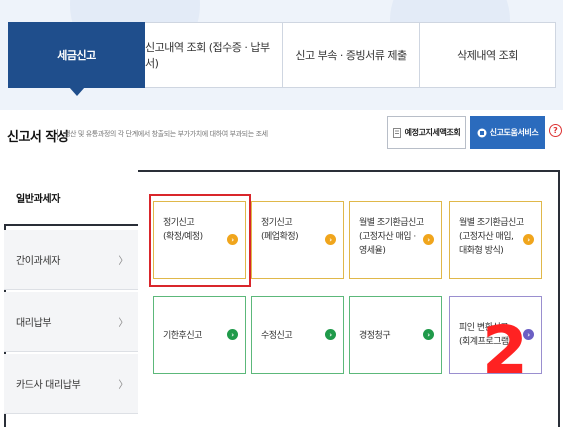  Describe the element at coordinates (76, 59) in the screenshot. I see `tab-tax-filing: 세금신고` at that location.